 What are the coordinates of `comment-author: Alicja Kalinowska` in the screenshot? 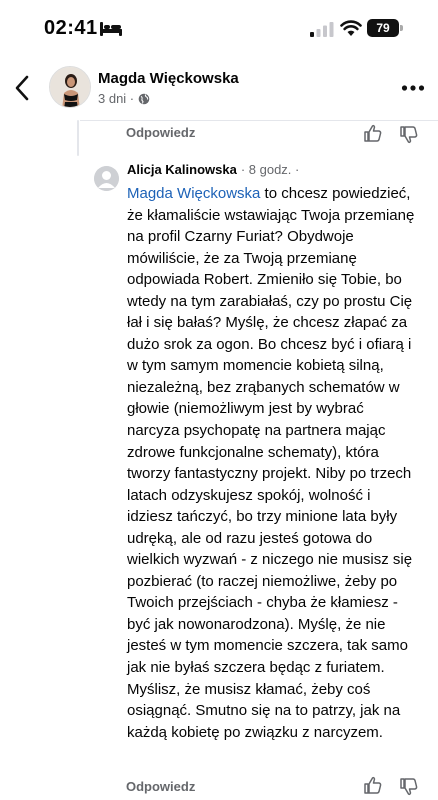 It's located at (182, 169).